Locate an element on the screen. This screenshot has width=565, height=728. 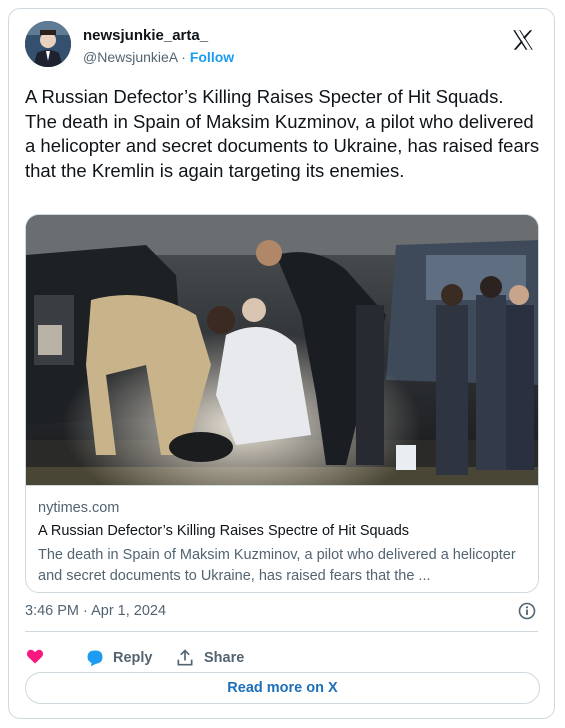
follow-button: Follow is located at coordinates (212, 57).